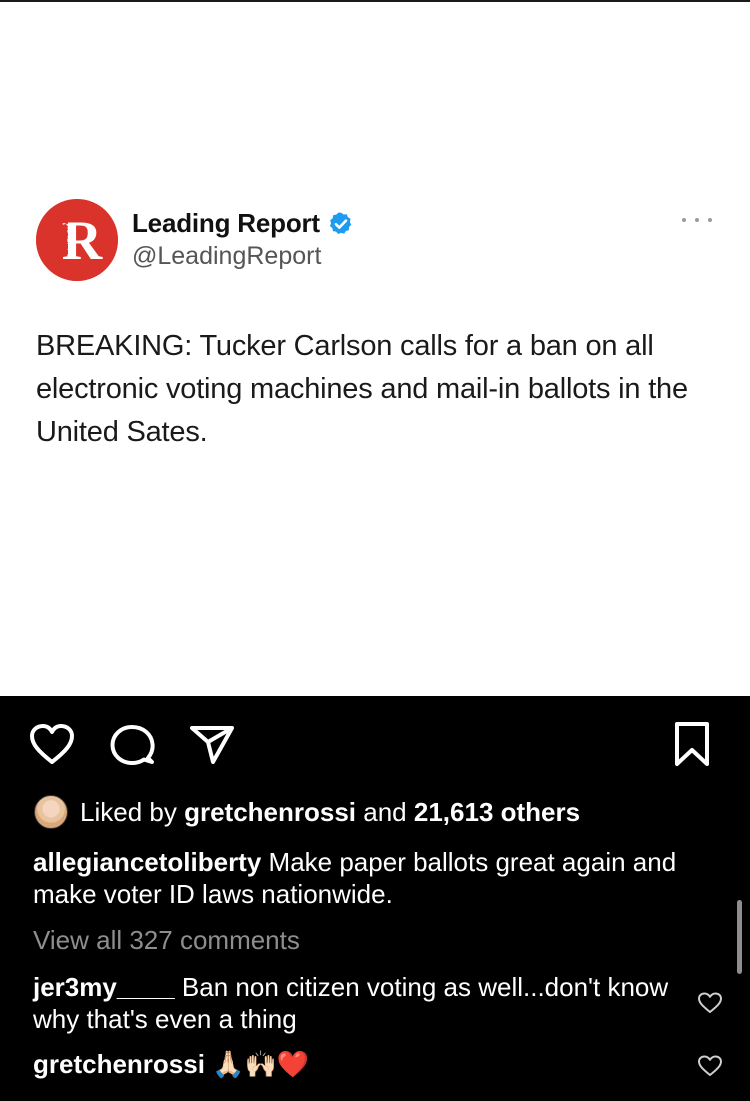 The height and width of the screenshot is (1101, 750). I want to click on heart-icon, so click(52, 744).